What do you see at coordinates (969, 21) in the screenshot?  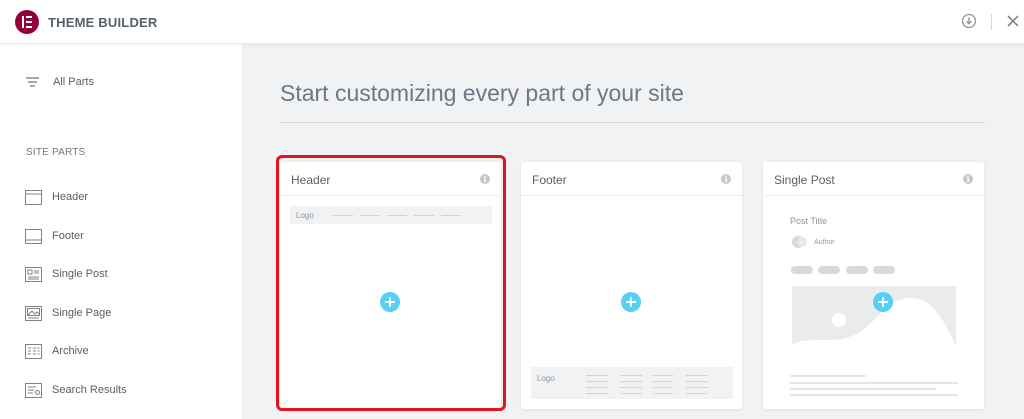 I see `download-icon` at bounding box center [969, 21].